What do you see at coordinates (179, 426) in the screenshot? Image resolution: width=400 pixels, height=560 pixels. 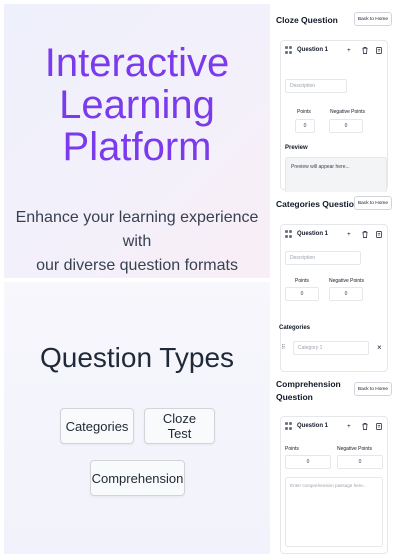 I see `cloze-test-button: Cloze Test` at bounding box center [179, 426].